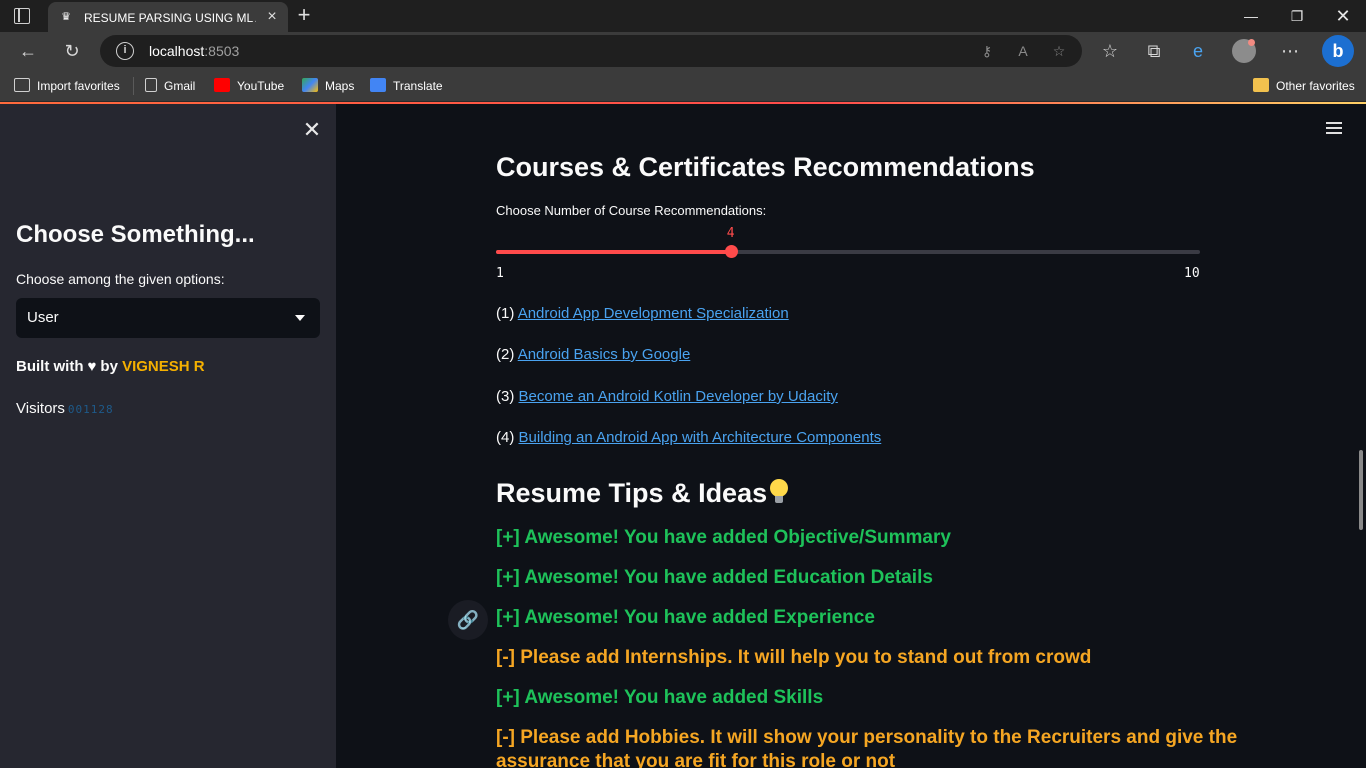  Describe the element at coordinates (151, 85) in the screenshot. I see `page-icon` at that location.